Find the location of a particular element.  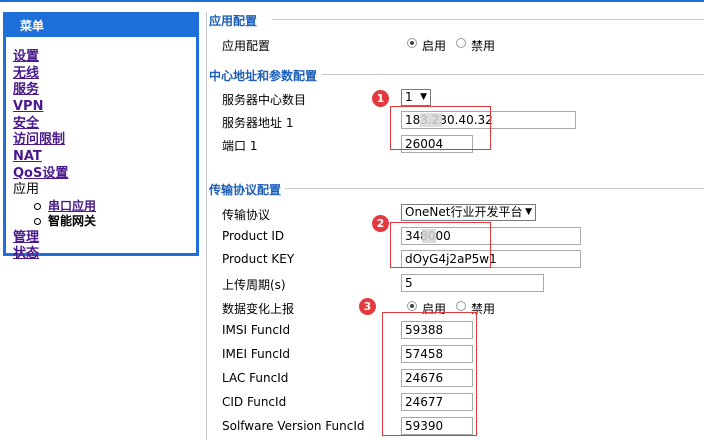

port-label: 端口 1 is located at coordinates (240, 146).